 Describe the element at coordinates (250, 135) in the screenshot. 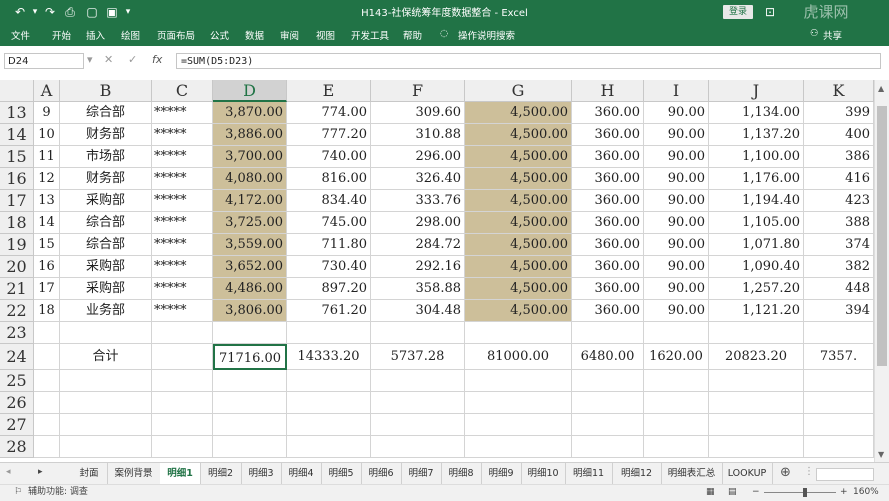

I see `cell-d: 3,886.00` at that location.